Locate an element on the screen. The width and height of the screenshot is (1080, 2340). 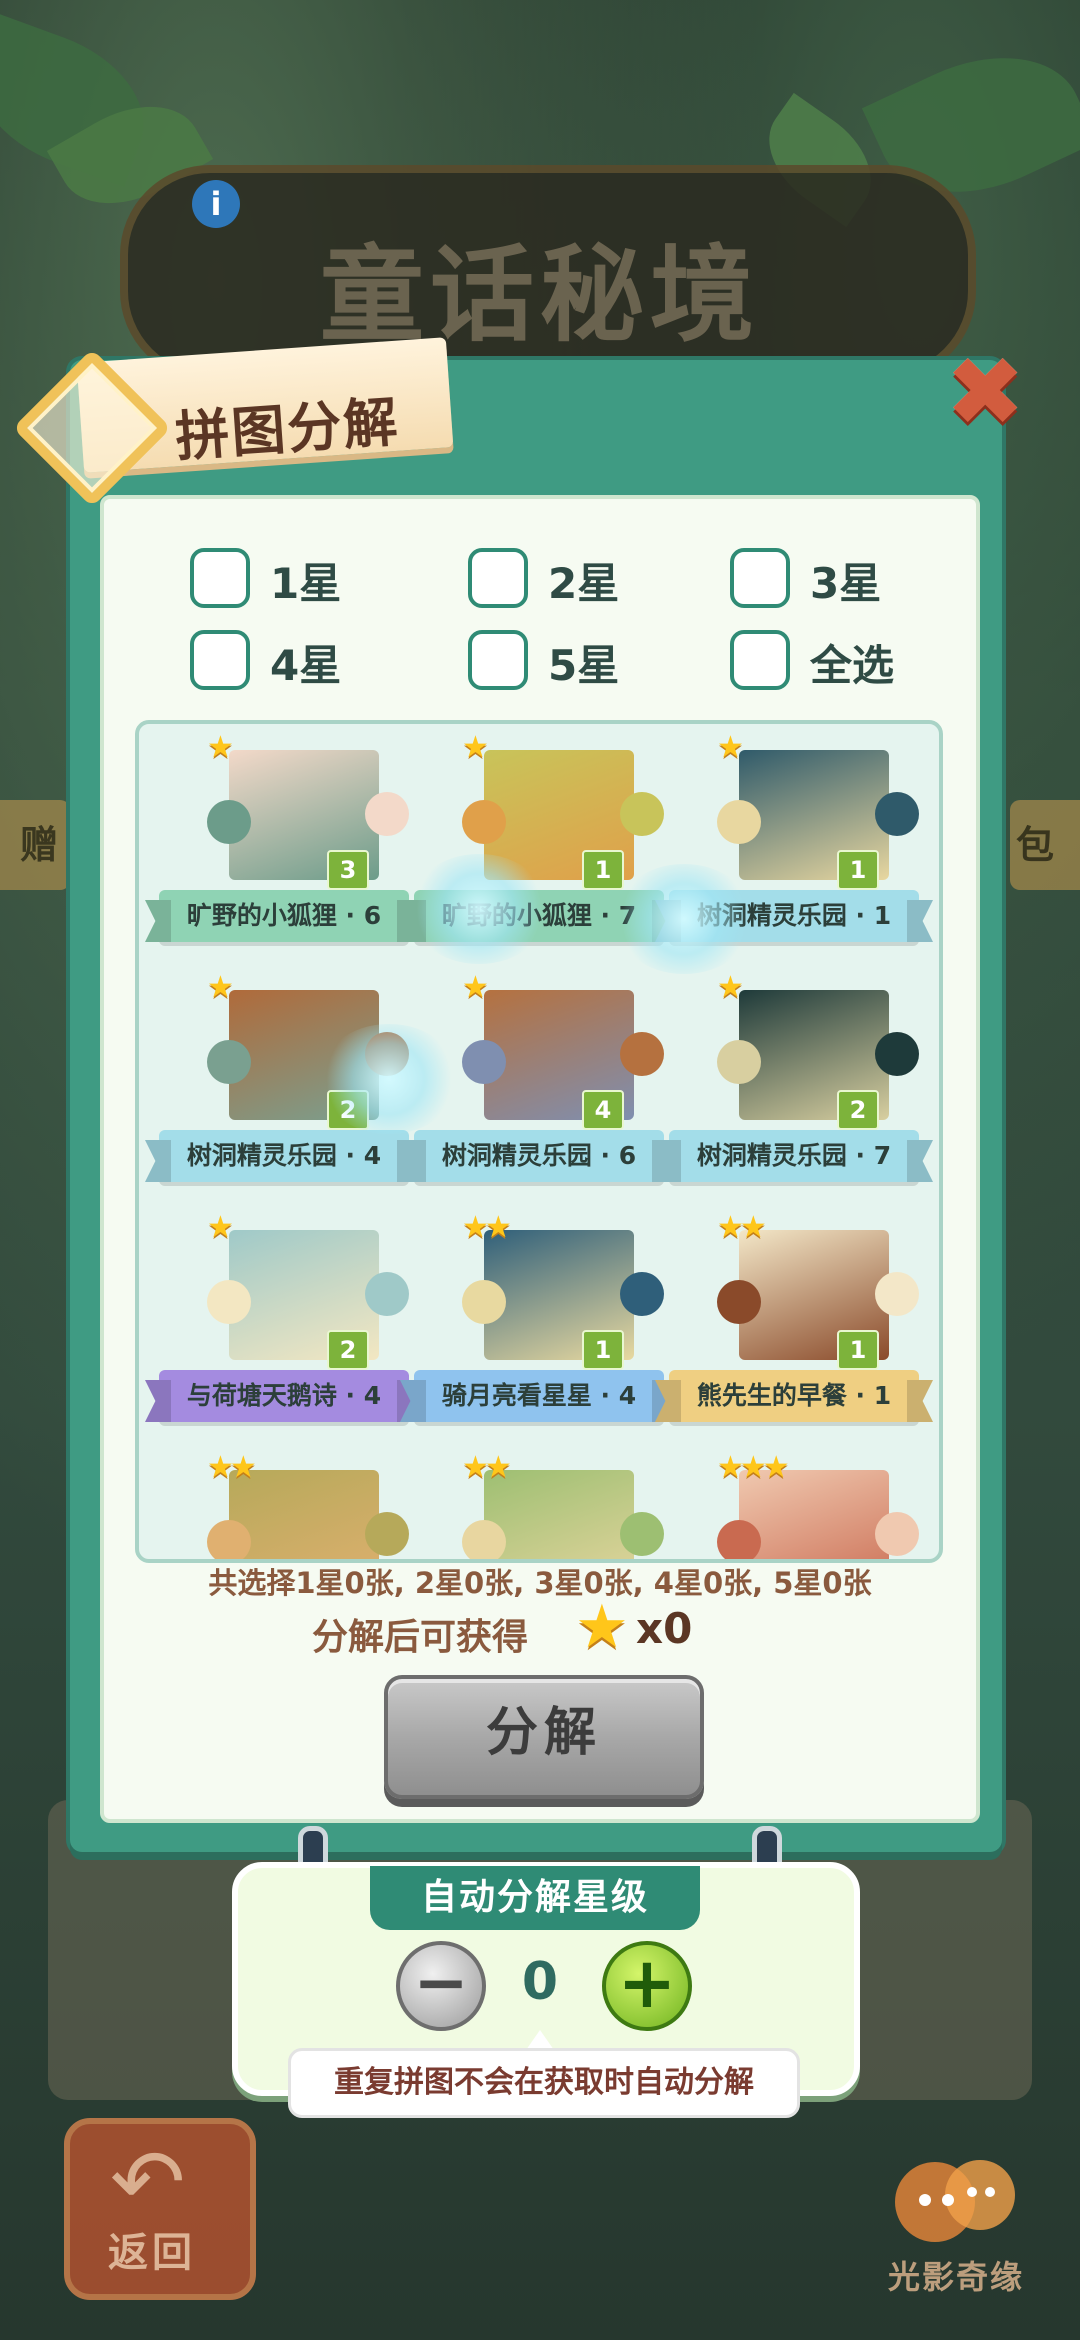
modal-title: 拼图分解 is located at coordinates (287, 429).